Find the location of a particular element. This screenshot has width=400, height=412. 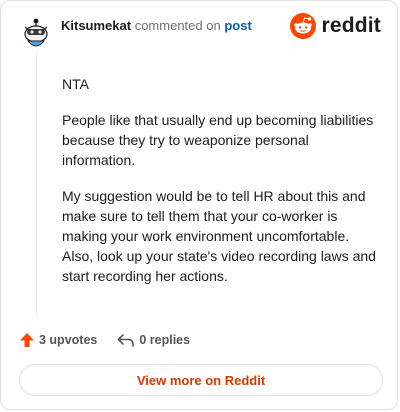

replies-button: 0 replies is located at coordinates (153, 340).